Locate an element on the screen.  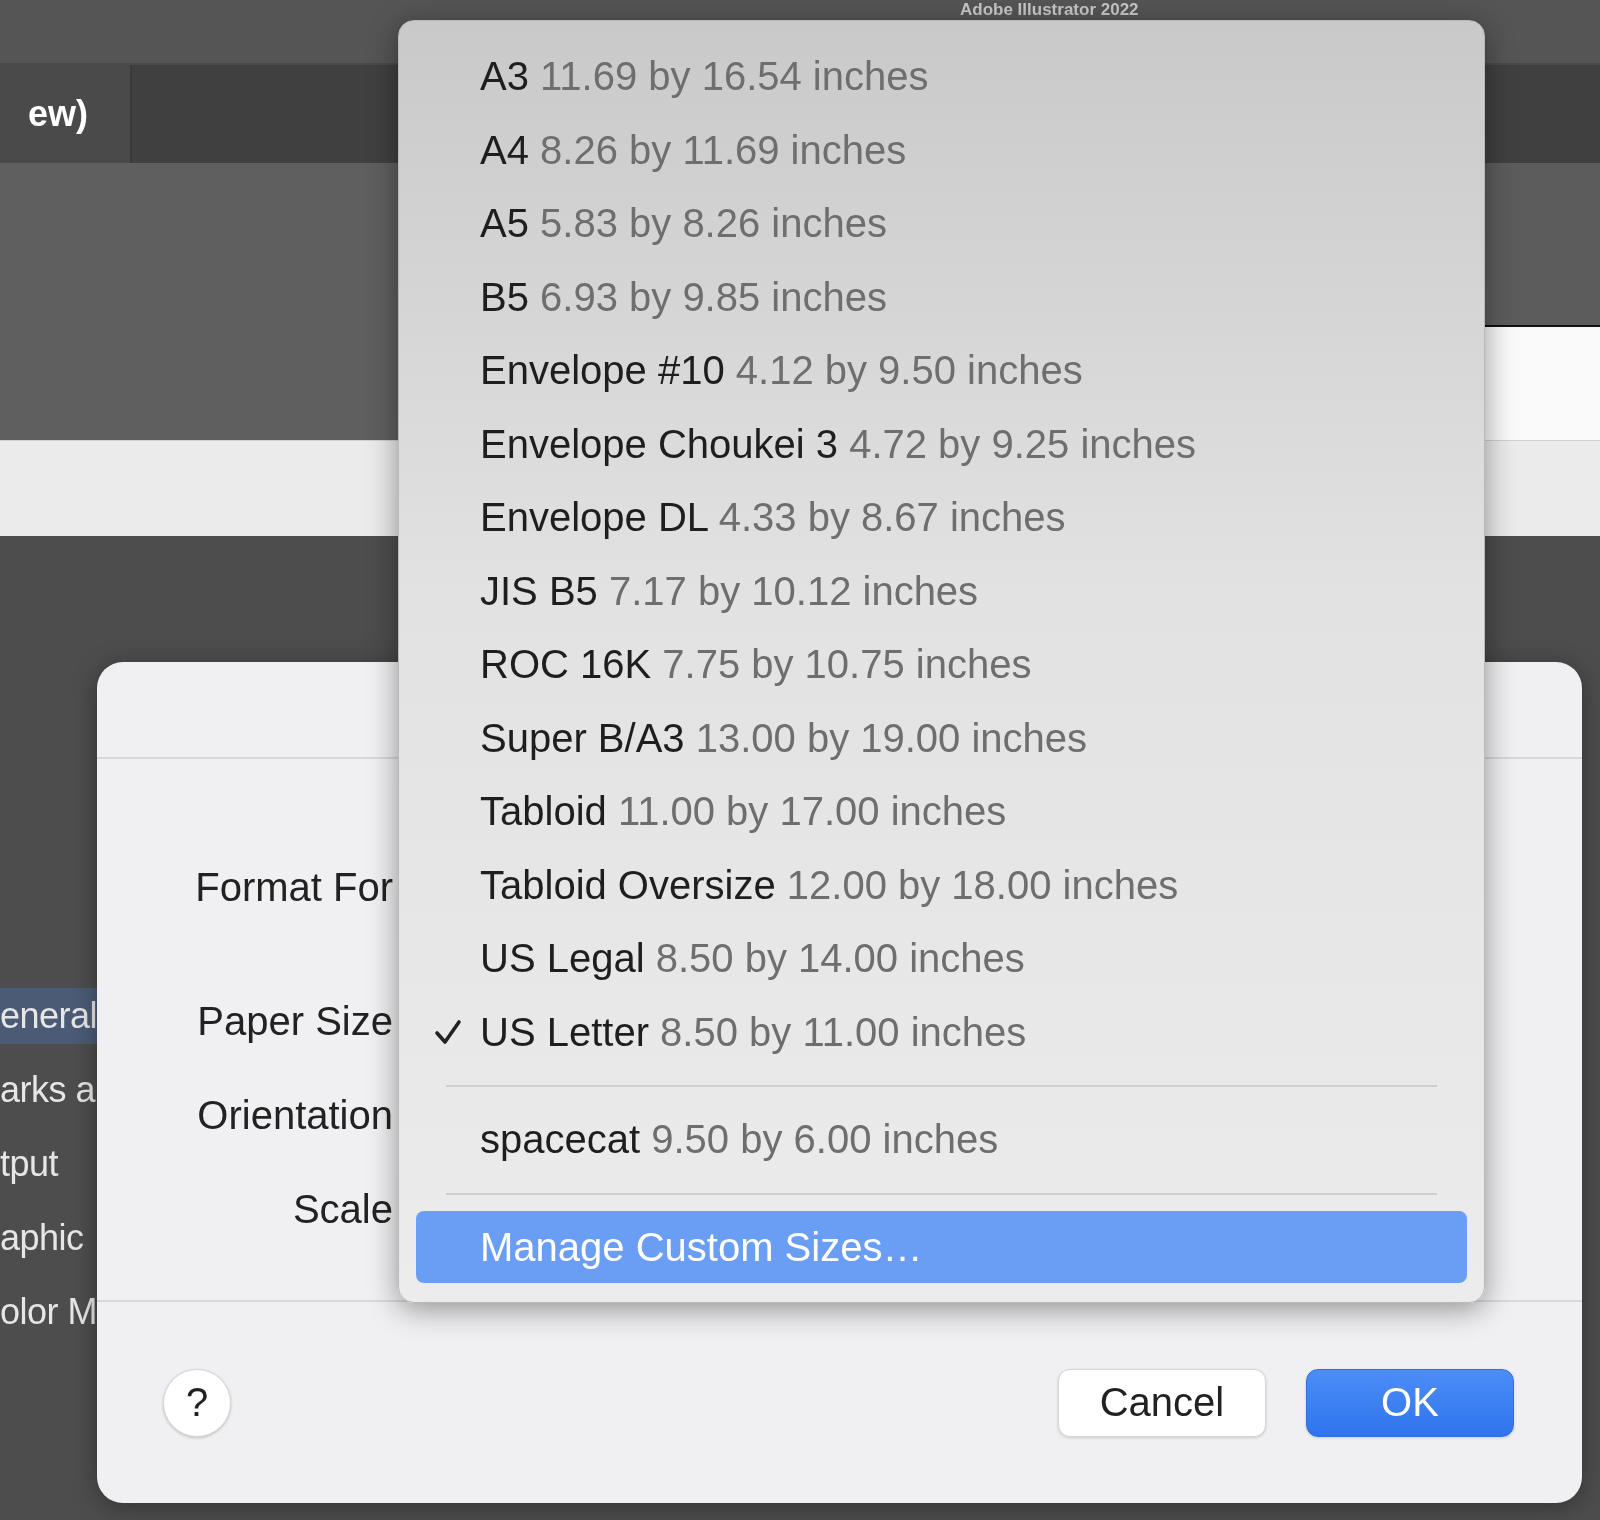
menu-item: Tabloid Oversize 12.00 by 18.00 inches is located at coordinates (829, 885).